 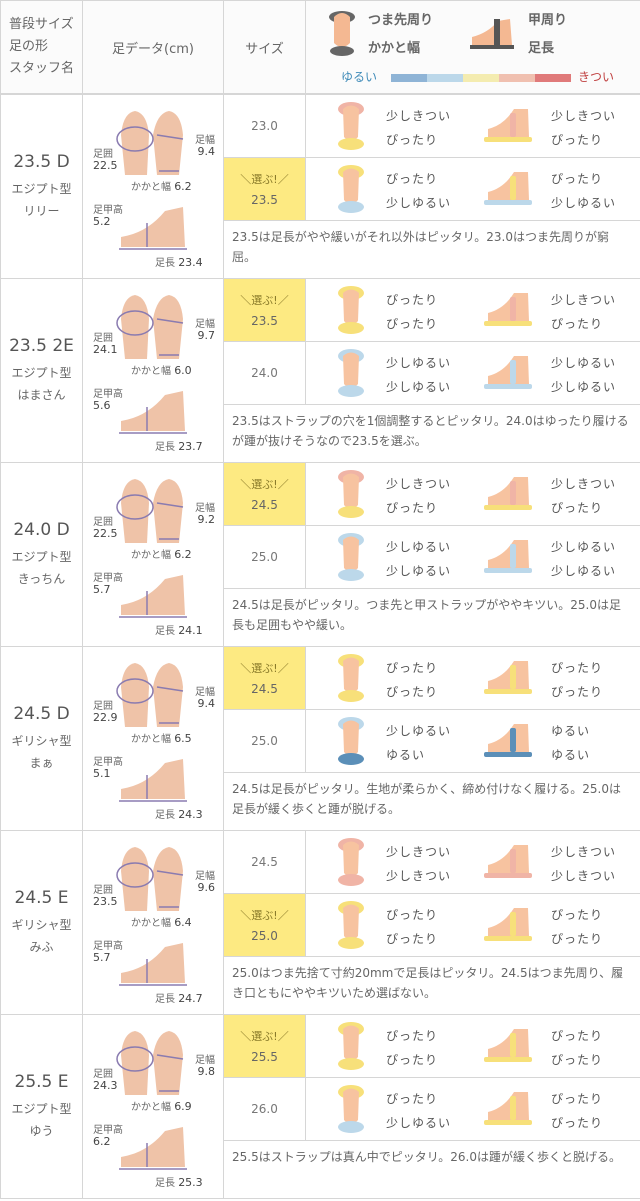 I want to click on tried-size: 23.0, so click(x=264, y=126).